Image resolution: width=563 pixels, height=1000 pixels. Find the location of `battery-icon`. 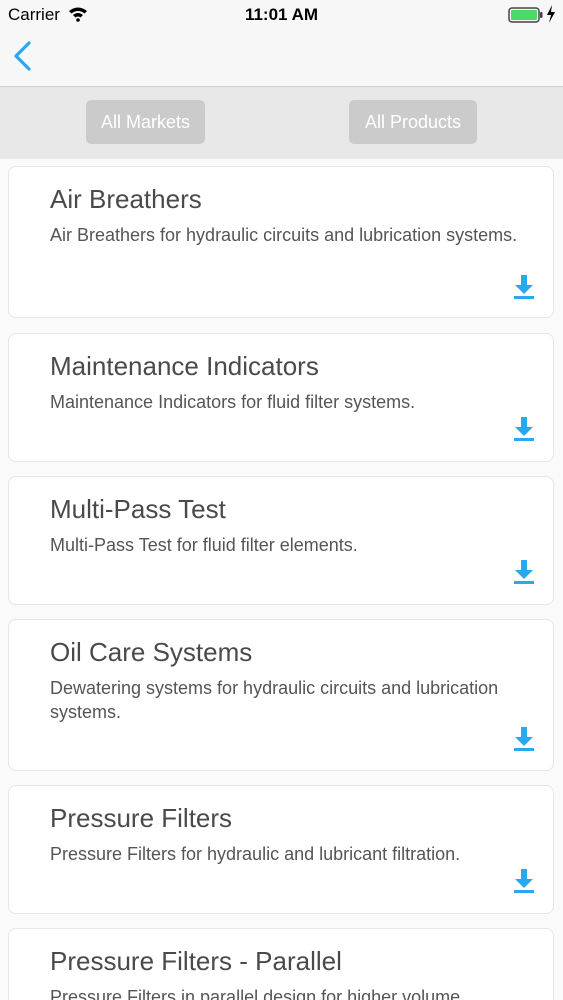

battery-icon is located at coordinates (526, 17).